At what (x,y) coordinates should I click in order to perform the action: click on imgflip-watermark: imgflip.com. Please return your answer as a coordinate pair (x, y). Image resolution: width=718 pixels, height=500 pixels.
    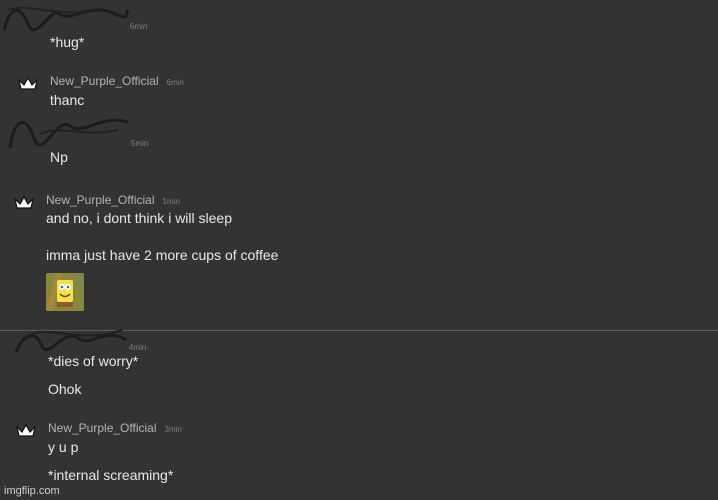
    Looking at the image, I should click on (32, 491).